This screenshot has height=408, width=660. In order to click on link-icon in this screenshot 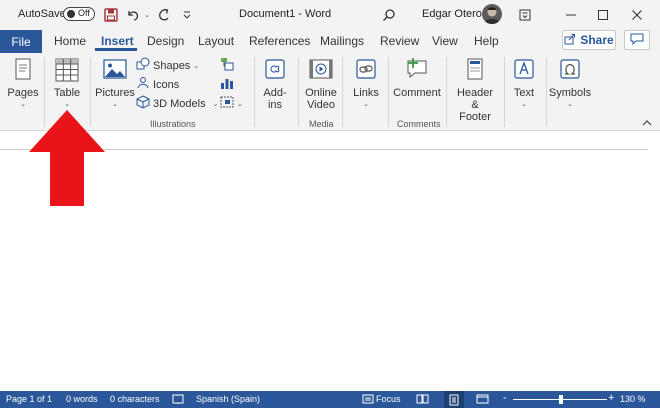, I will do `click(366, 69)`.